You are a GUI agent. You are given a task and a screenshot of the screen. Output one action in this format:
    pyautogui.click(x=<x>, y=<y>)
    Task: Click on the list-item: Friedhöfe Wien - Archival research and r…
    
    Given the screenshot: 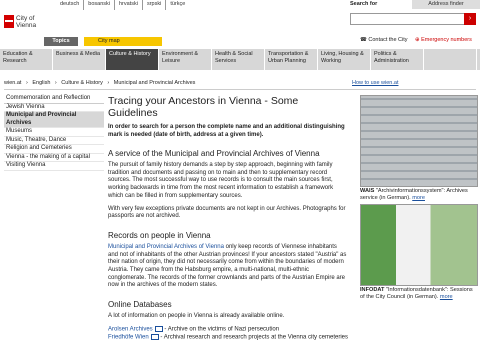 What is the action you would take?
    pyautogui.click(x=228, y=338)
    